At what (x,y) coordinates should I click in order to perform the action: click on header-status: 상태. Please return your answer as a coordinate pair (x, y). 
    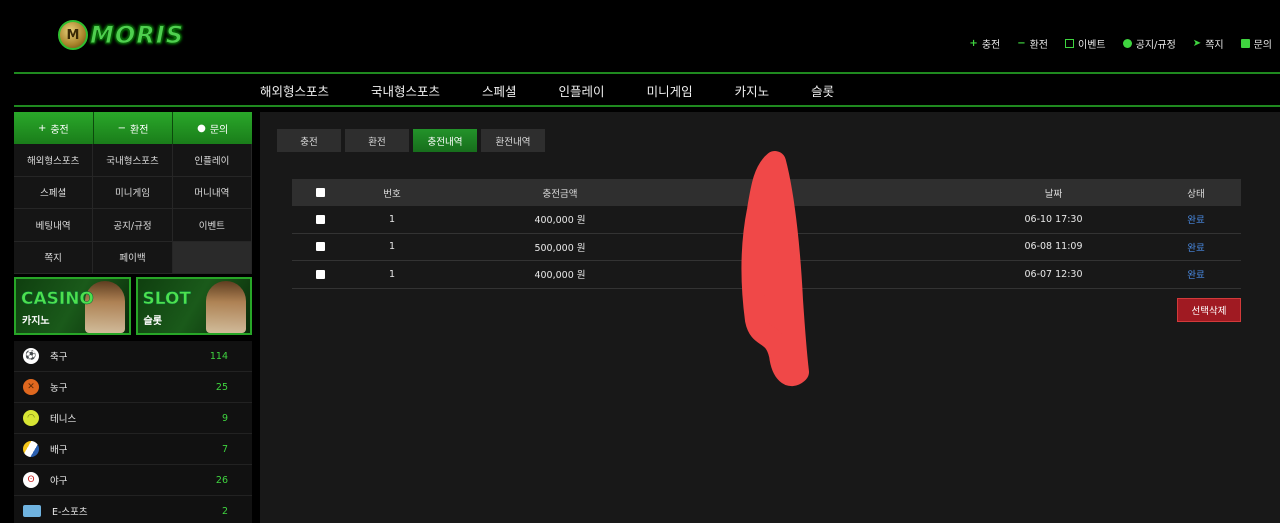
    Looking at the image, I should click on (1196, 194).